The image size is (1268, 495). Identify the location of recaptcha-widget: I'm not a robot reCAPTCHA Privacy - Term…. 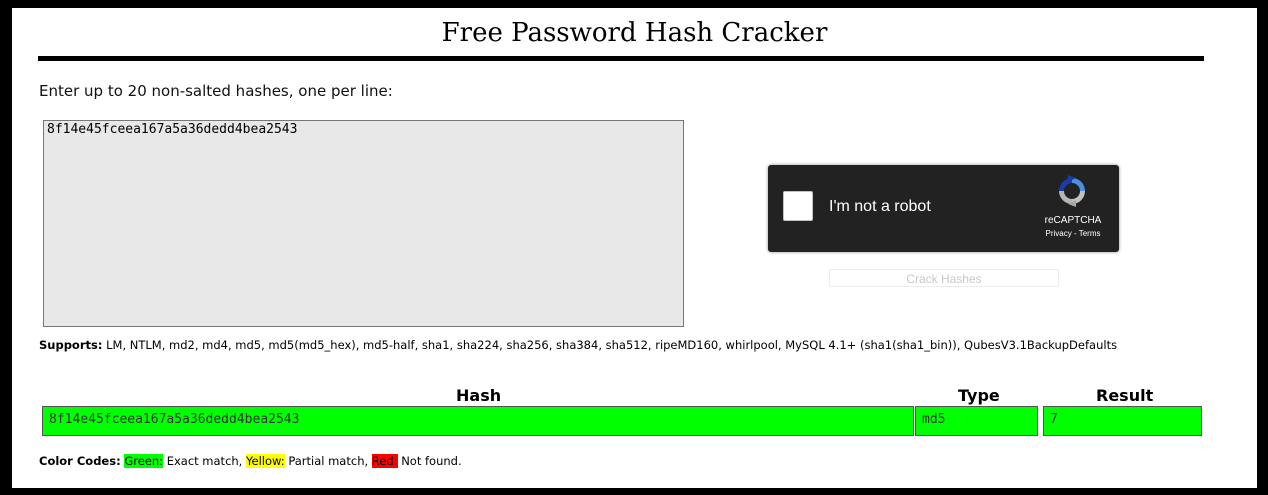
(943, 208).